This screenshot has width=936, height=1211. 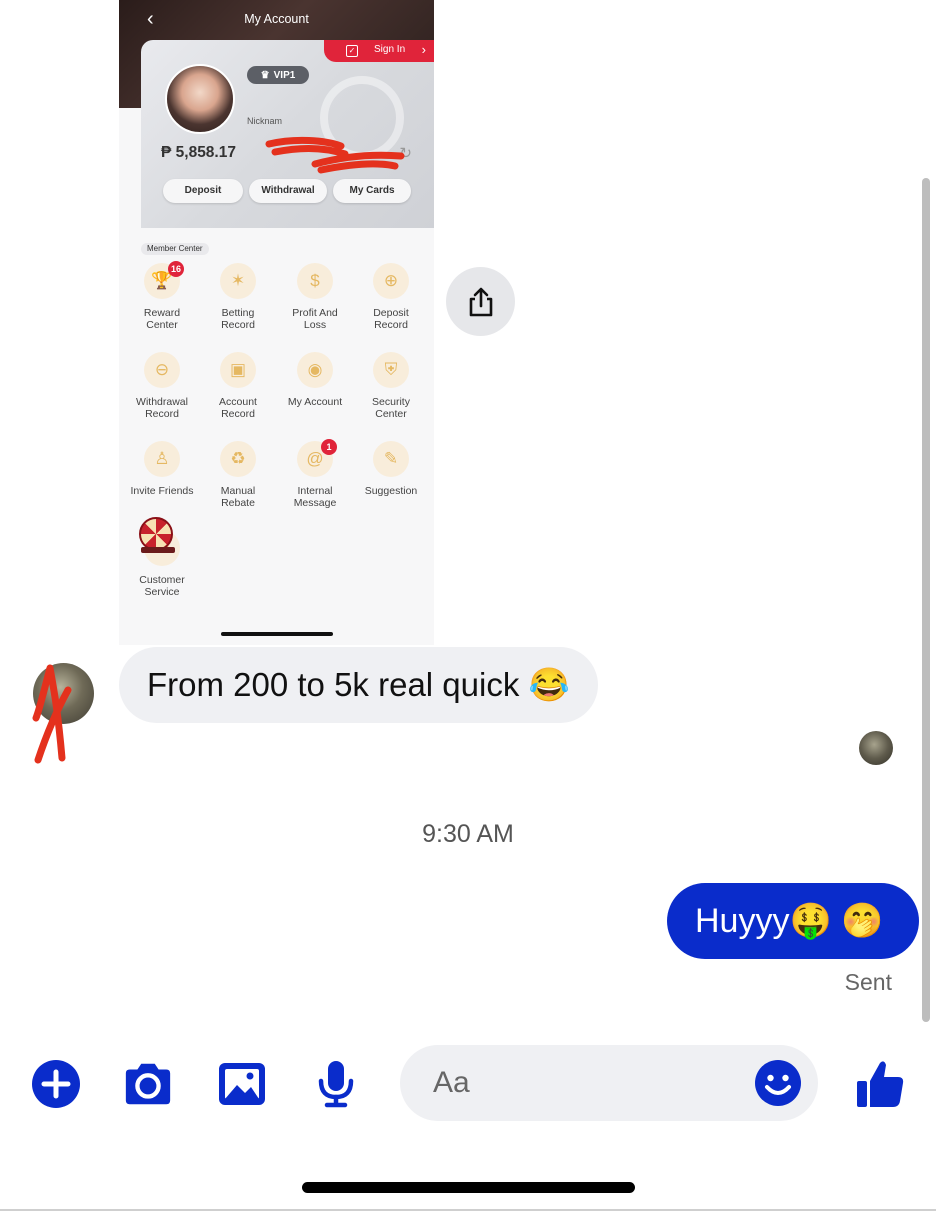 I want to click on checkbox-icon: ✓, so click(x=352, y=51).